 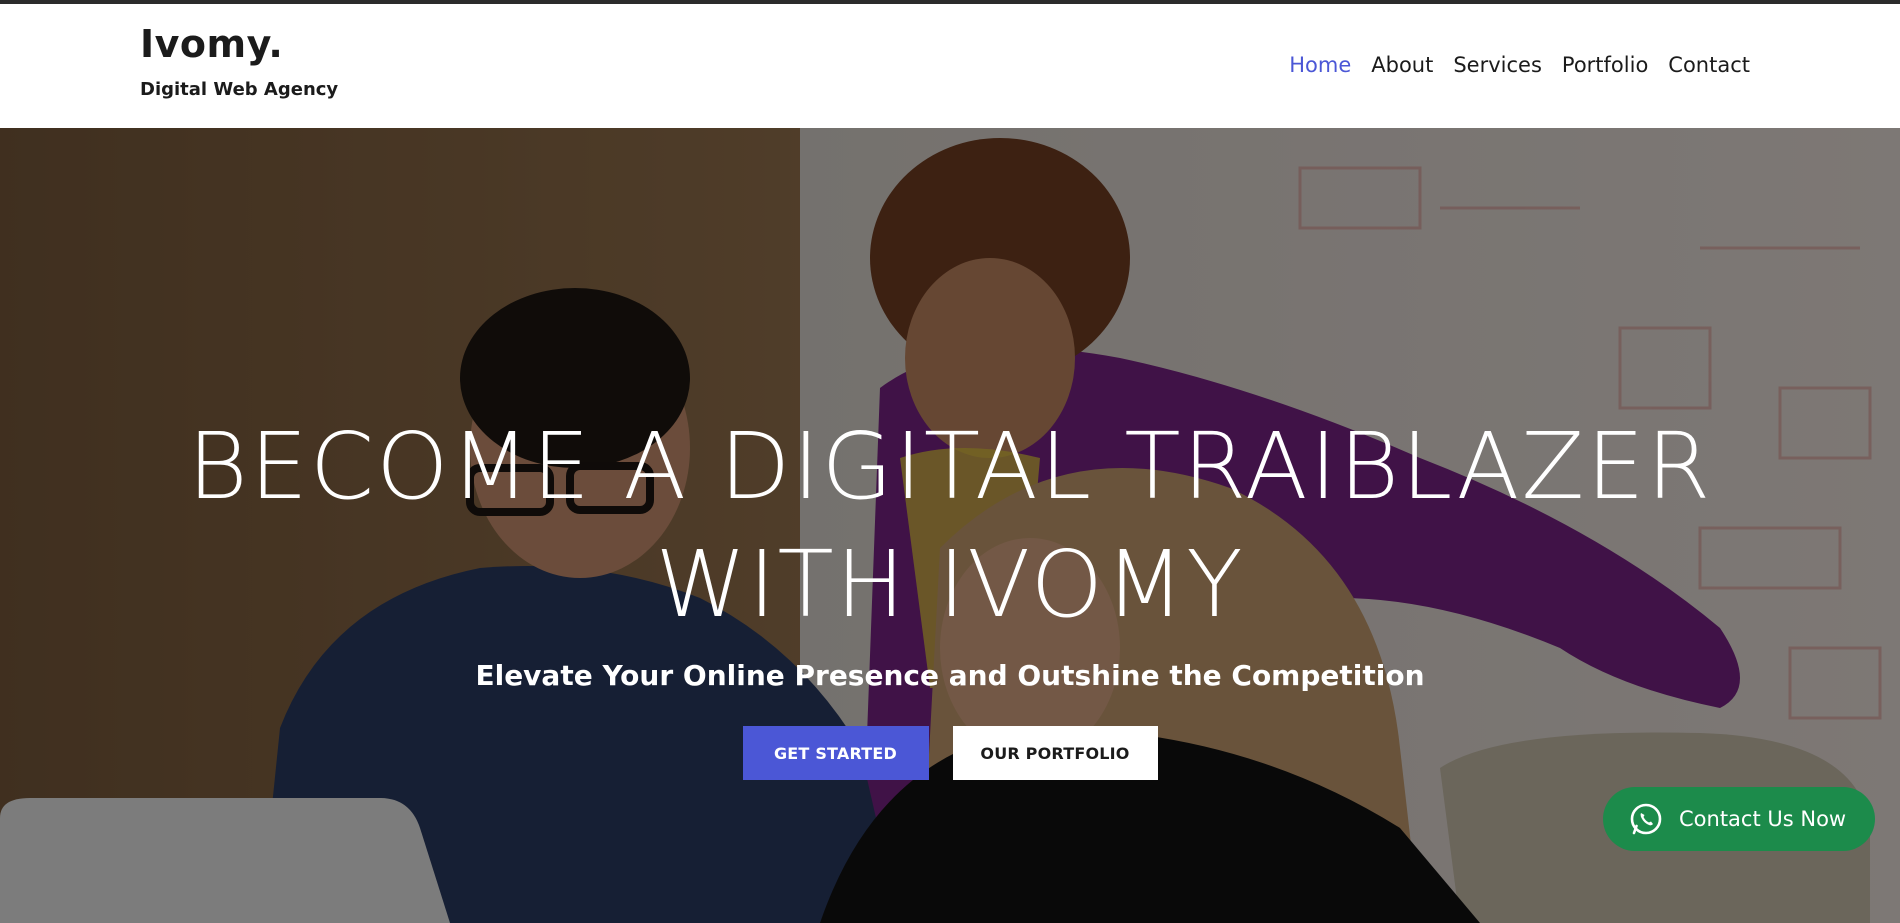 What do you see at coordinates (1605, 65) in the screenshot?
I see `nav-portfolio: Portfolio` at bounding box center [1605, 65].